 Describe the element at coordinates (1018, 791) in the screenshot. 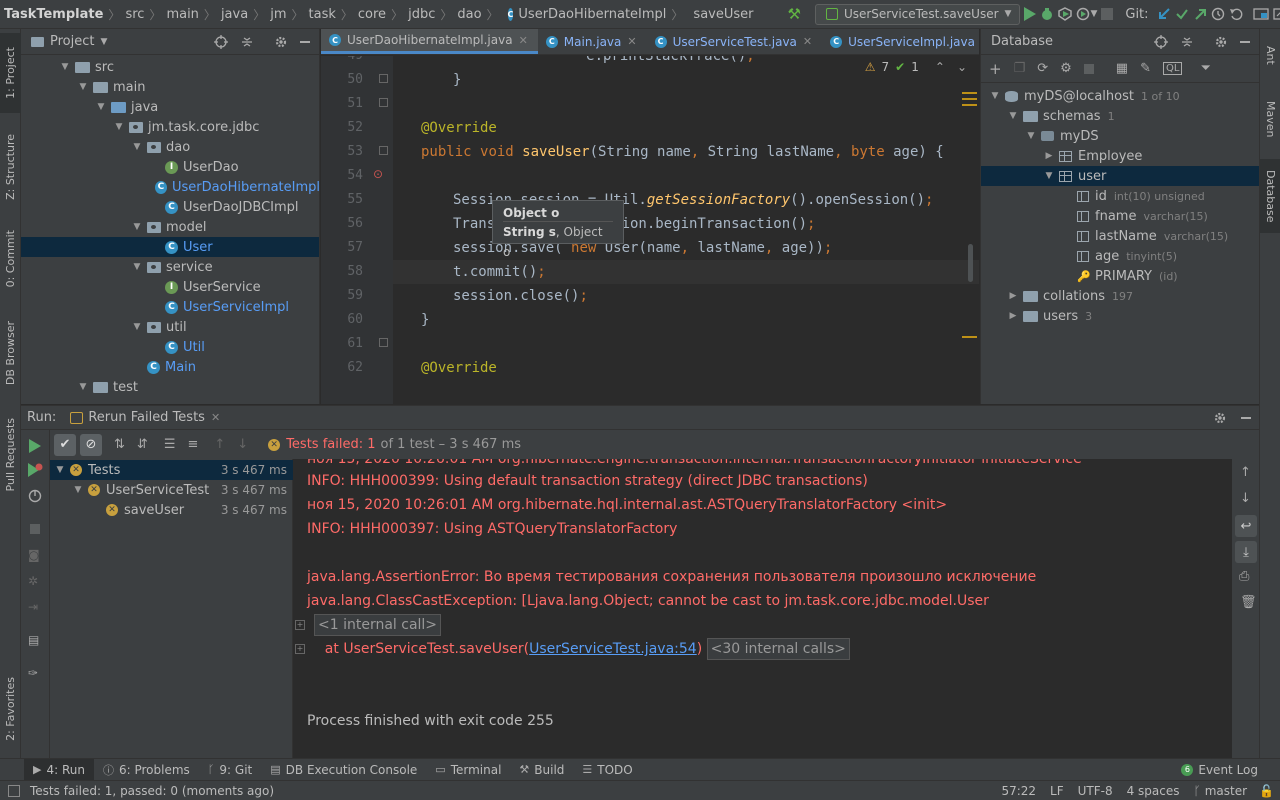

I see `caret-position: 57:22` at that location.